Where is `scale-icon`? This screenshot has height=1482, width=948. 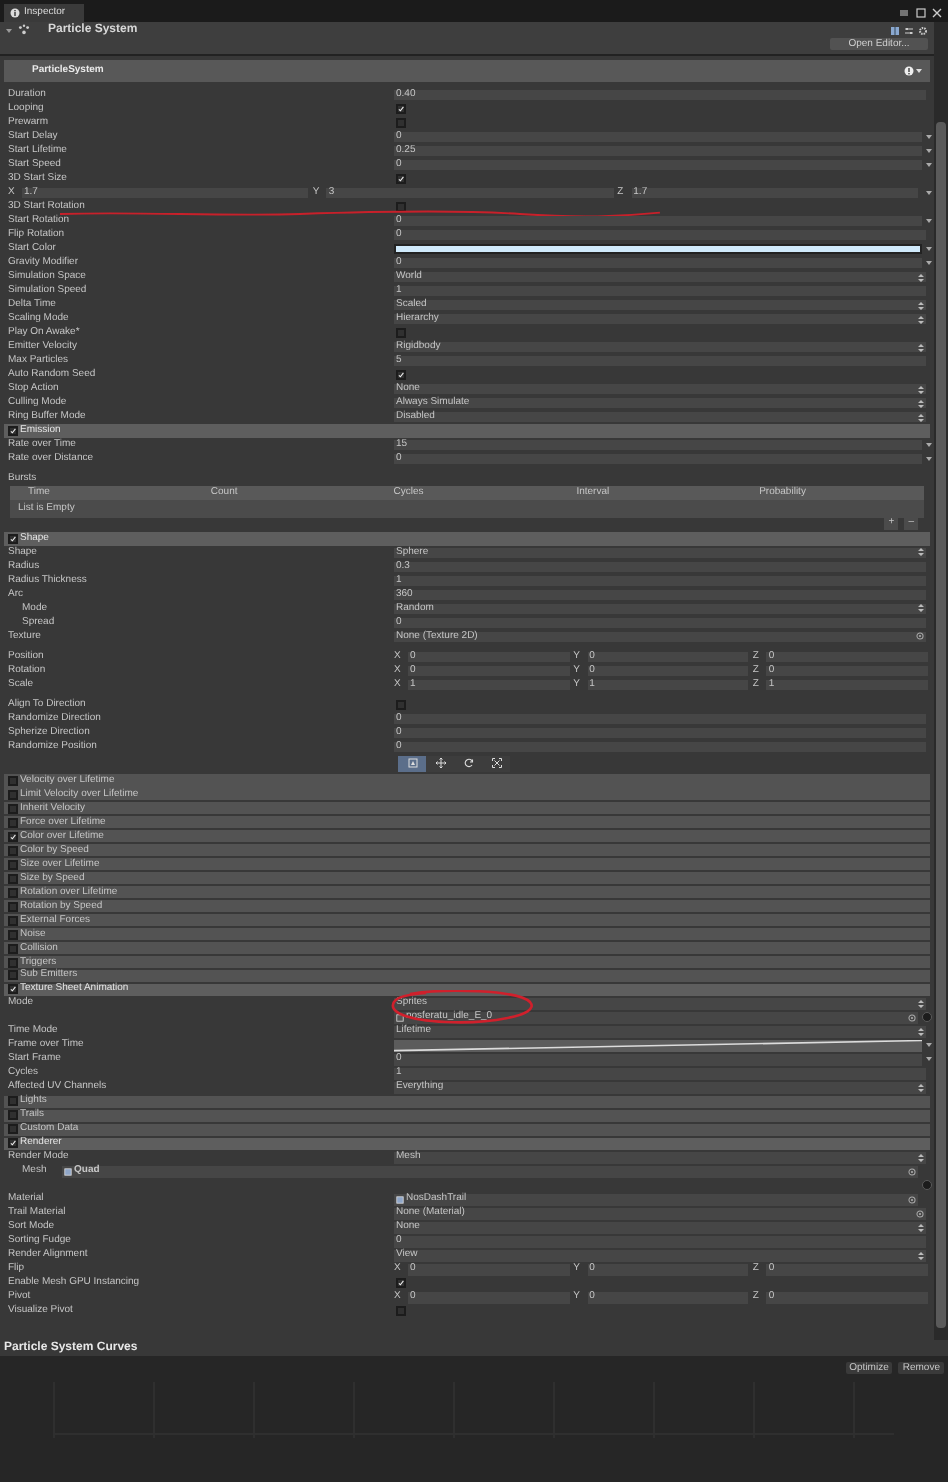
scale-icon is located at coordinates (496, 763).